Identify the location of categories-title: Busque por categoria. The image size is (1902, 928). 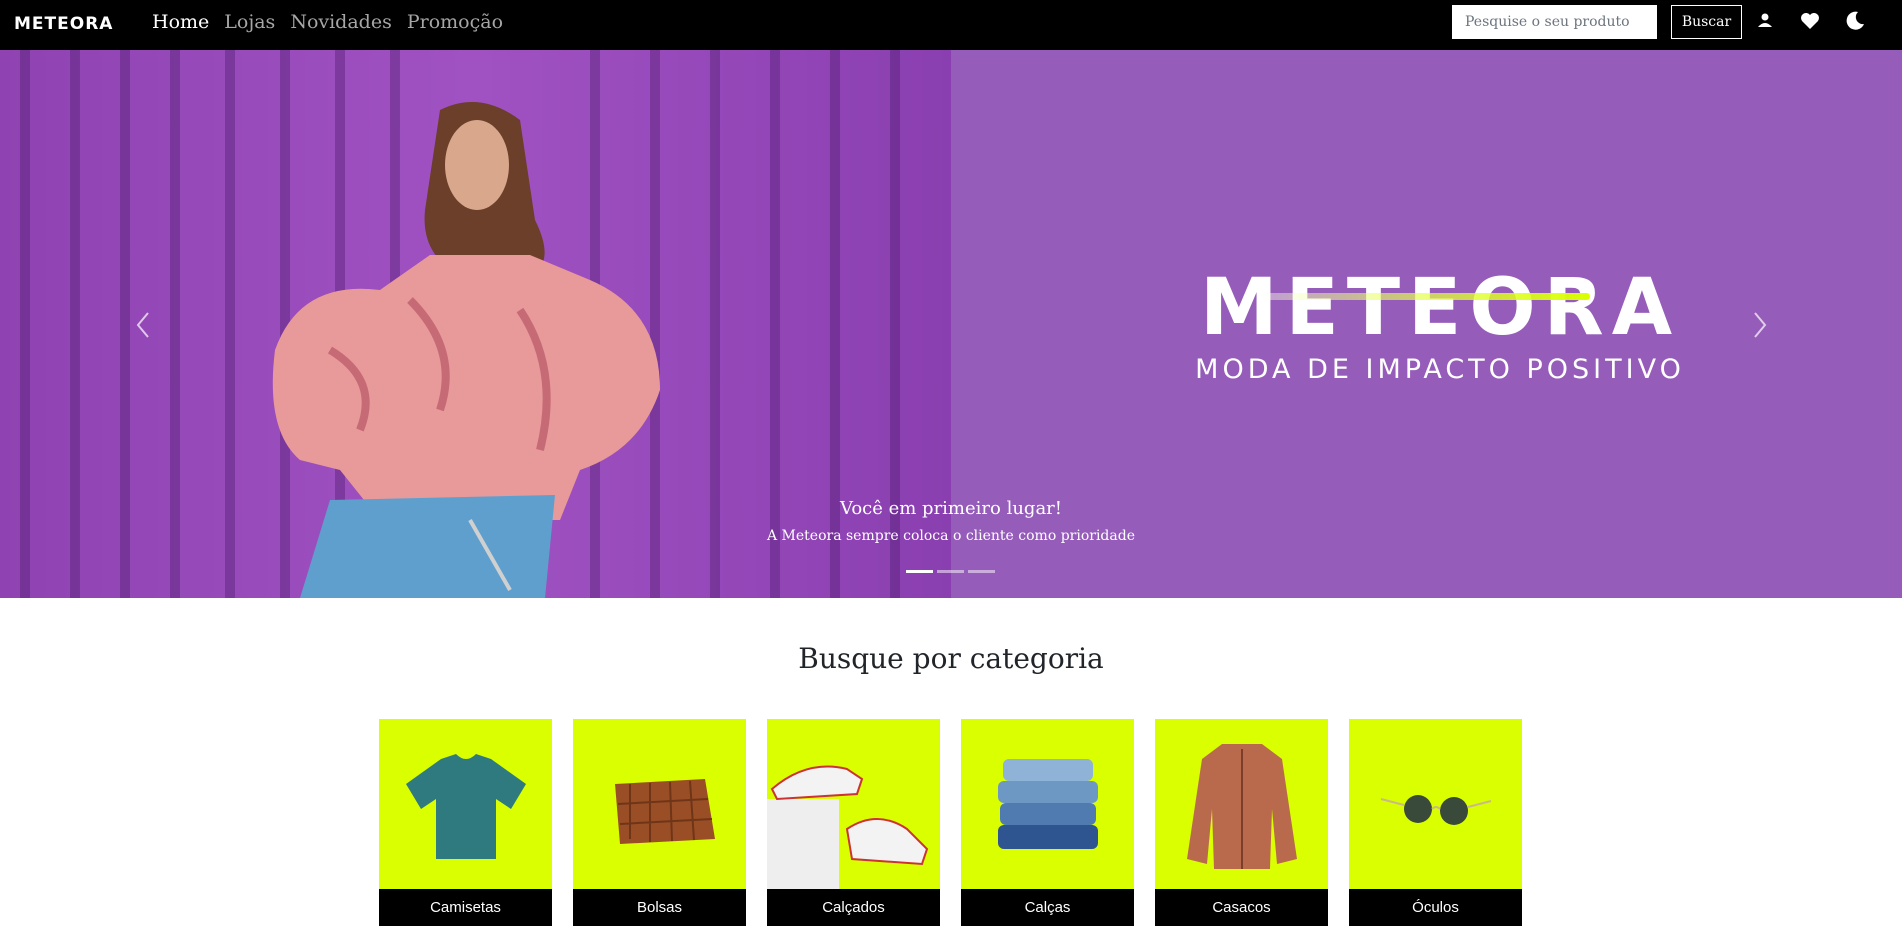
(951, 658).